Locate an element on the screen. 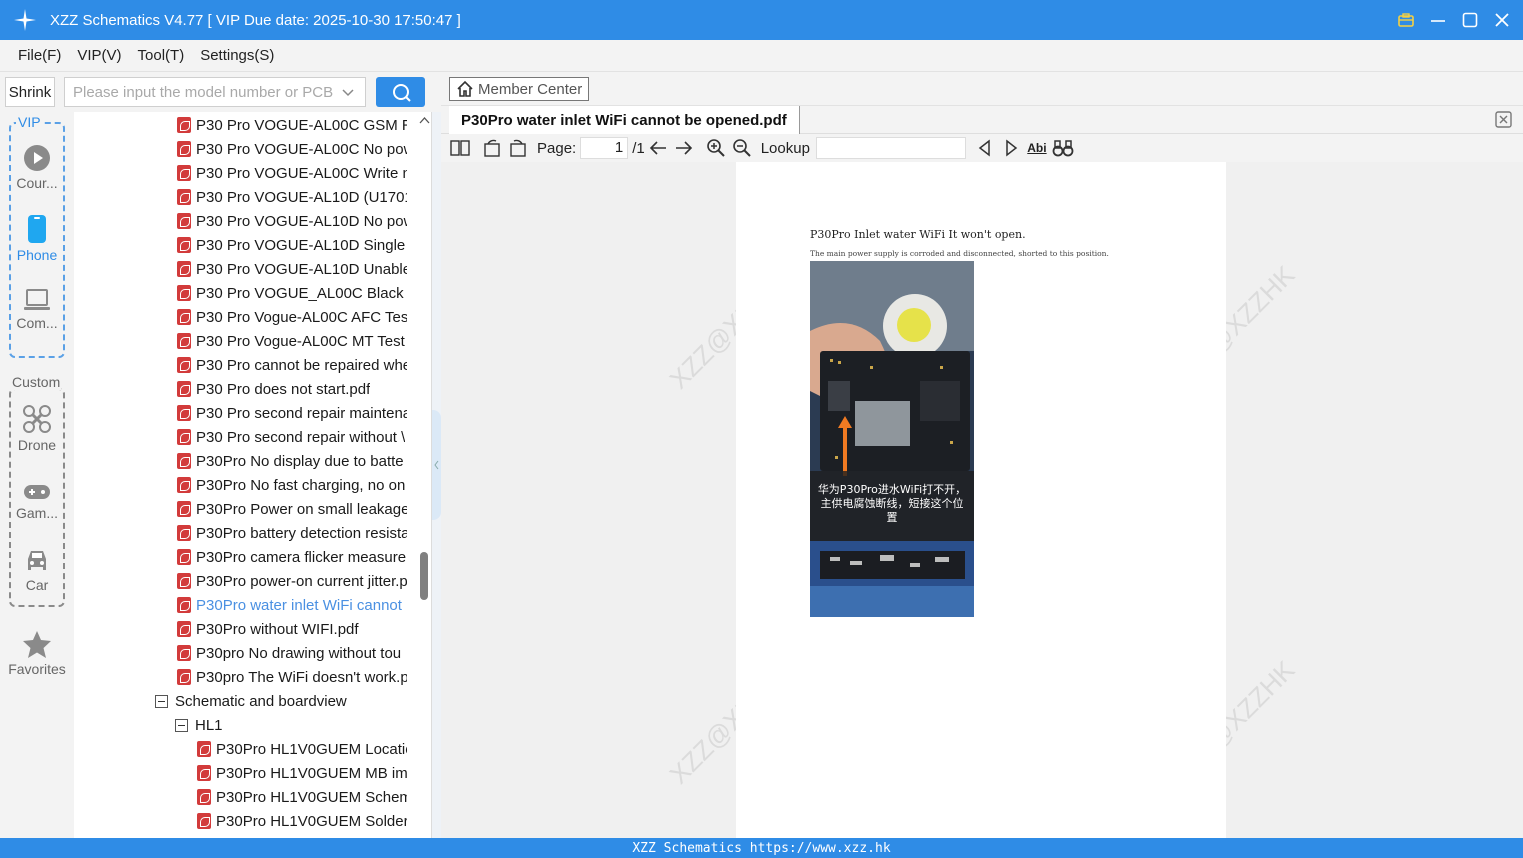  tree-file-item: P30 Pro VOGUE-AL00C No pow is located at coordinates (292, 149).